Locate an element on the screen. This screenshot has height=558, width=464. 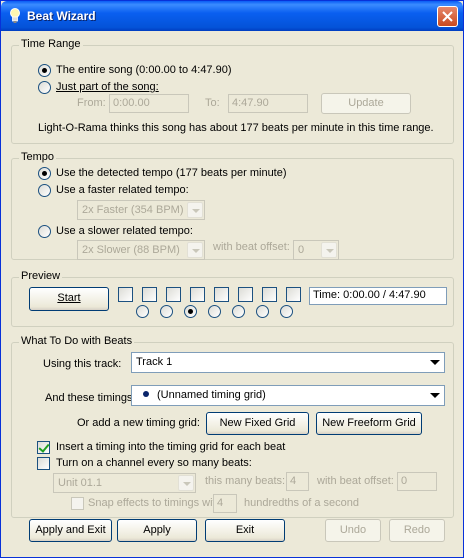
timings-label: And these timings: is located at coordinates (90, 398).